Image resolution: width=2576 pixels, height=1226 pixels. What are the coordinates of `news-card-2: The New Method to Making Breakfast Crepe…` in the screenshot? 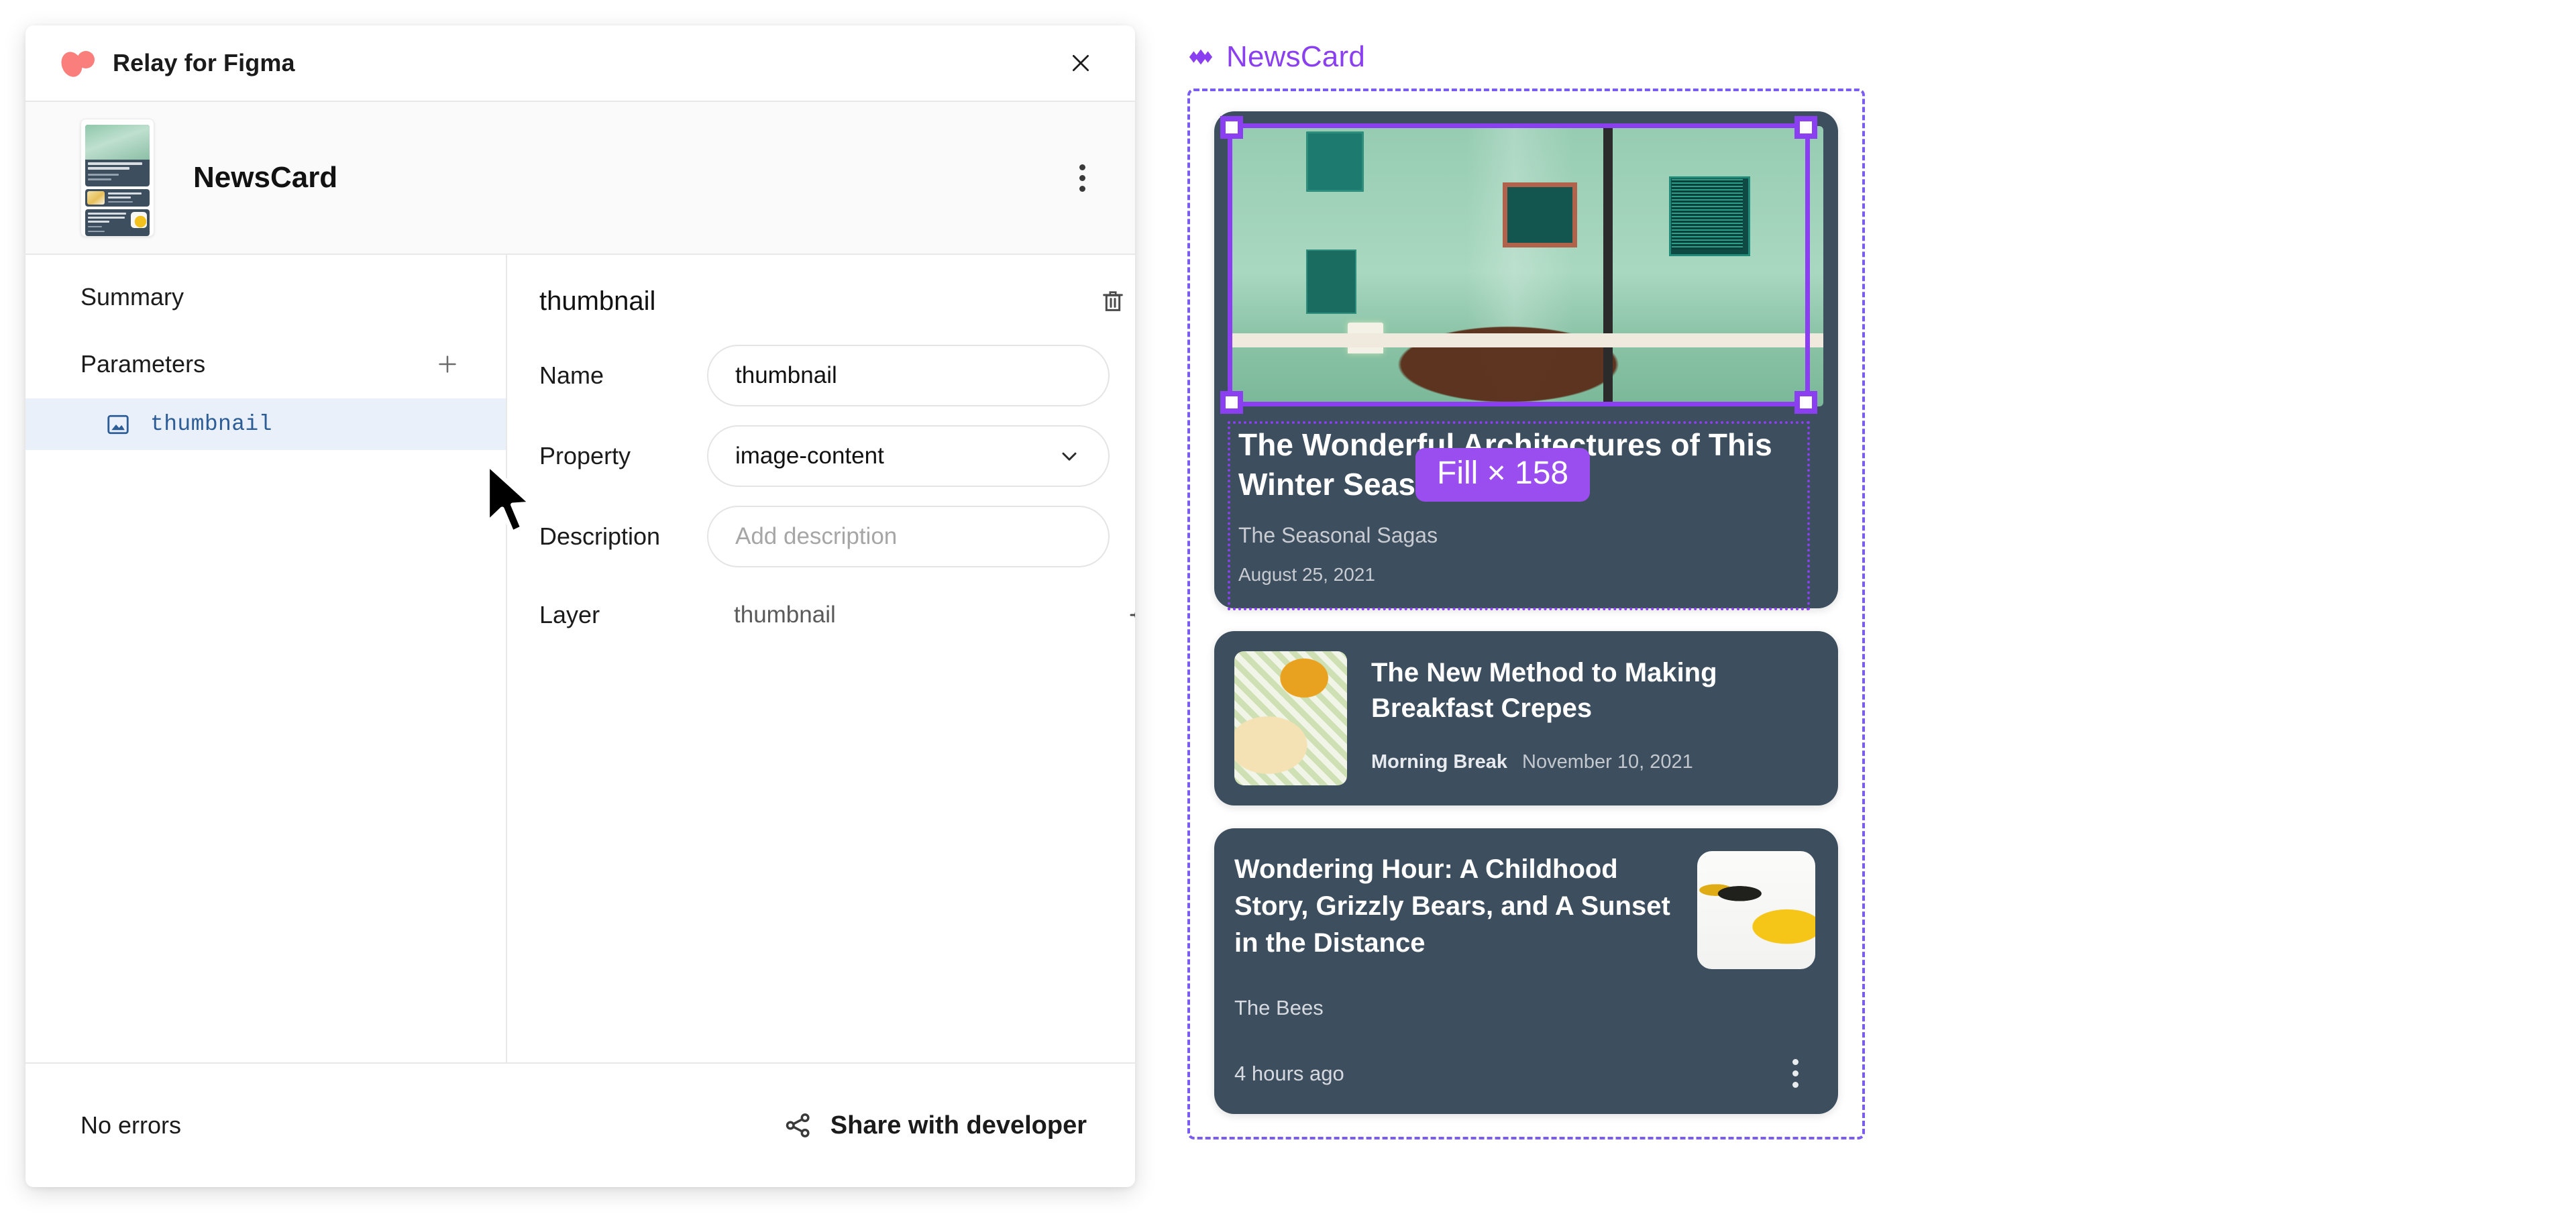 It's located at (1526, 717).